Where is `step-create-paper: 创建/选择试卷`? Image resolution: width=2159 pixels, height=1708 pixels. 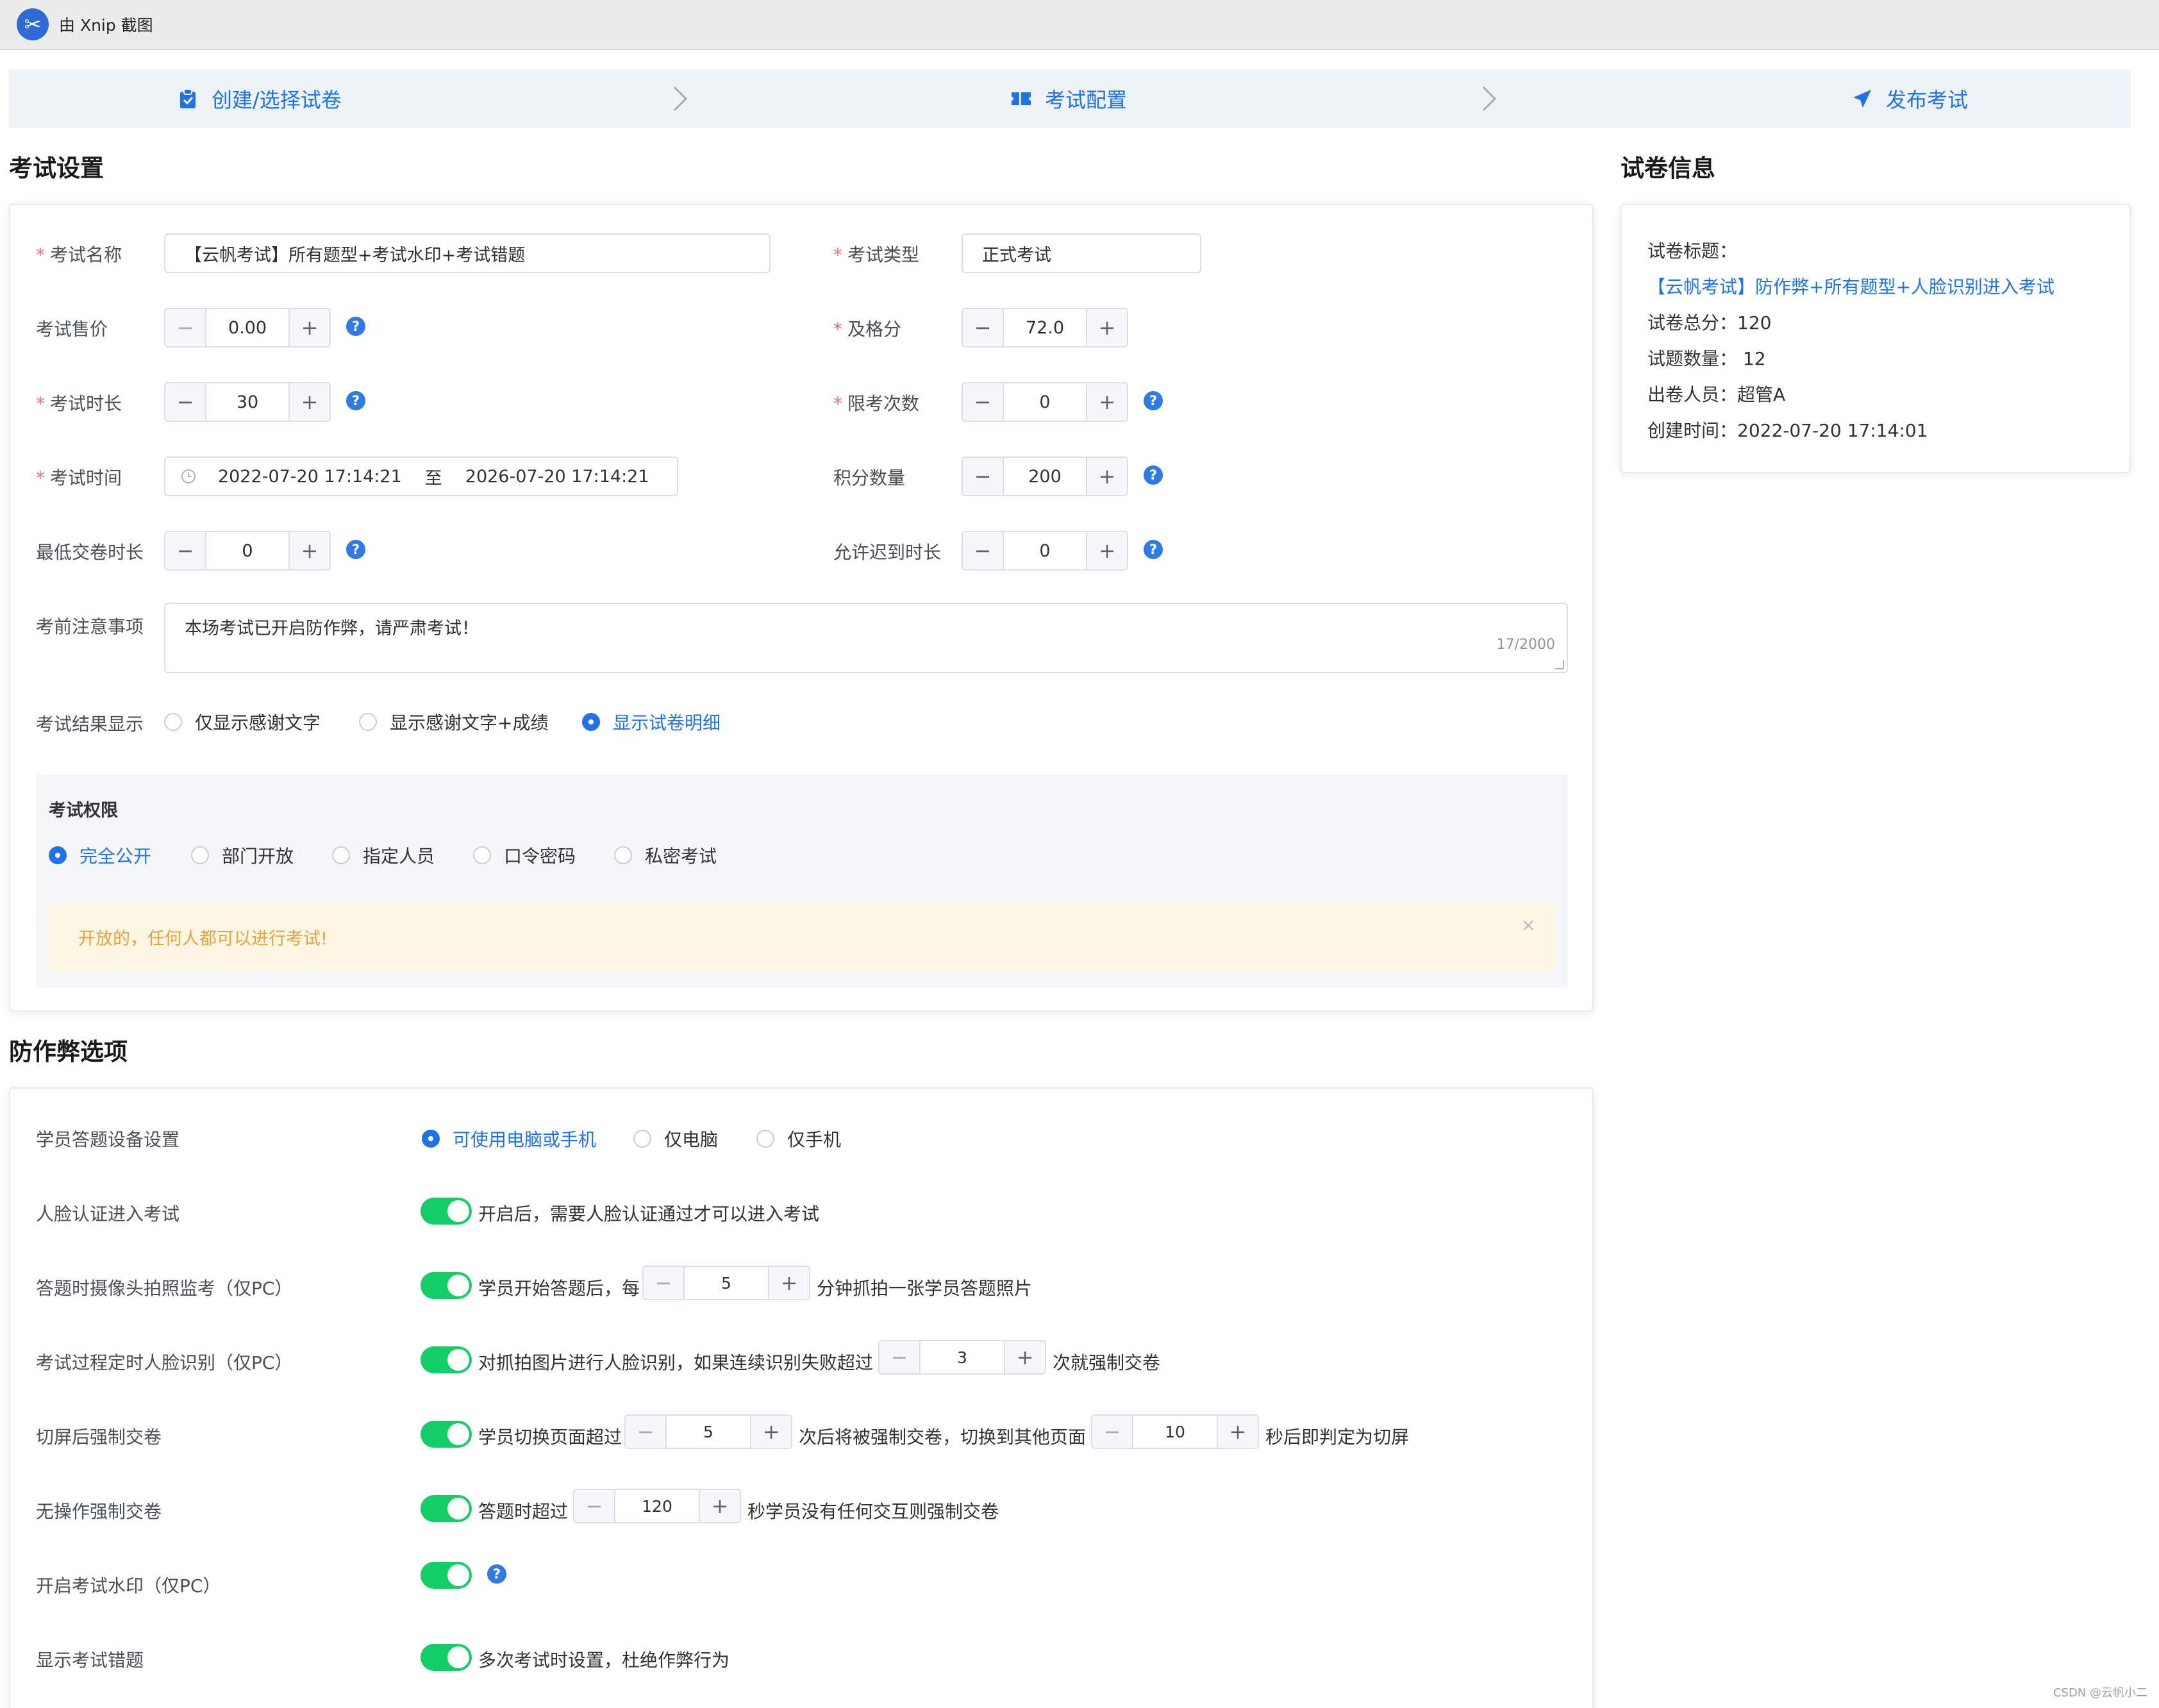 step-create-paper: 创建/选择试卷 is located at coordinates (259, 98).